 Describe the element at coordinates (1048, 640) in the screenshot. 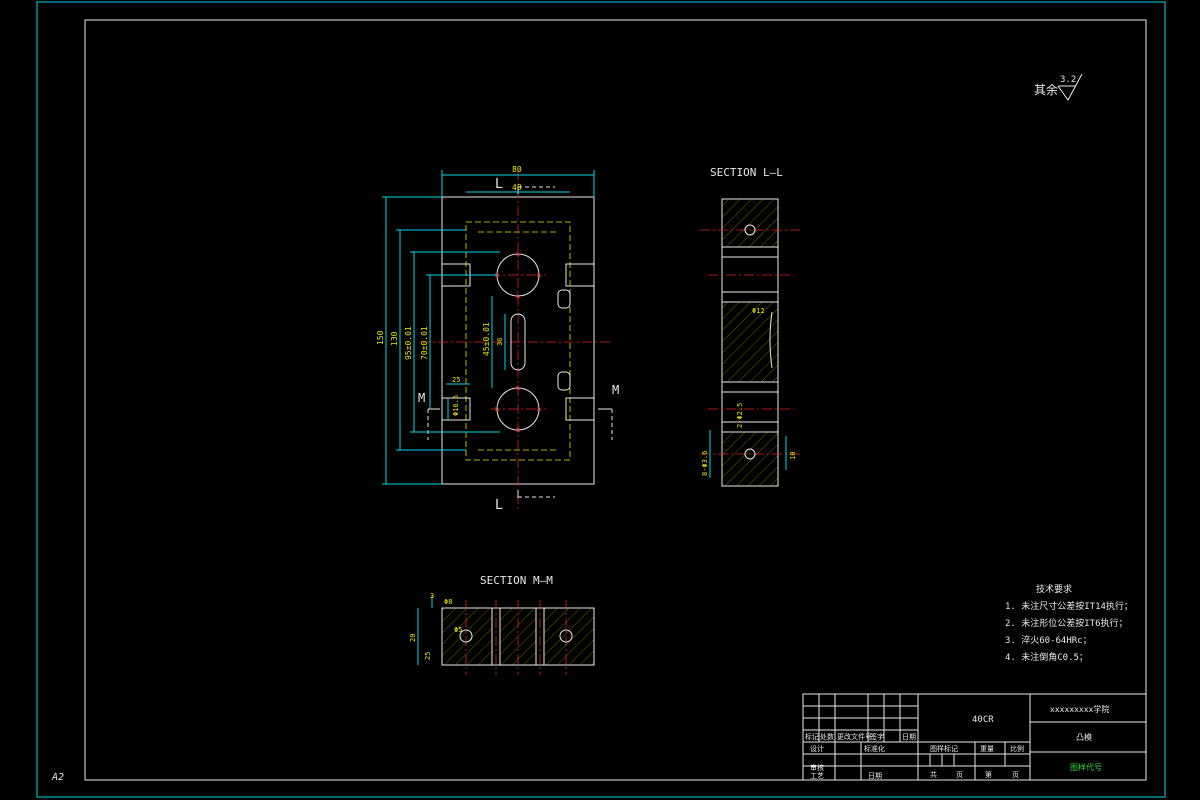

I see `tech-requirement-item: 3. 淬火60-64HRc；` at that location.